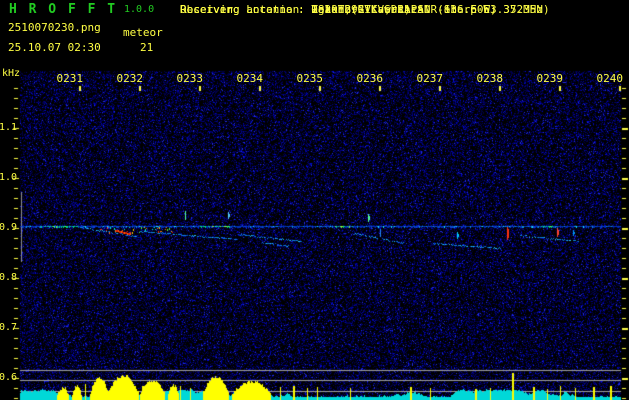 The width and height of the screenshot is (629, 400). Describe the element at coordinates (610, 78) in the screenshot. I see `time-tick-label: 0240` at that location.